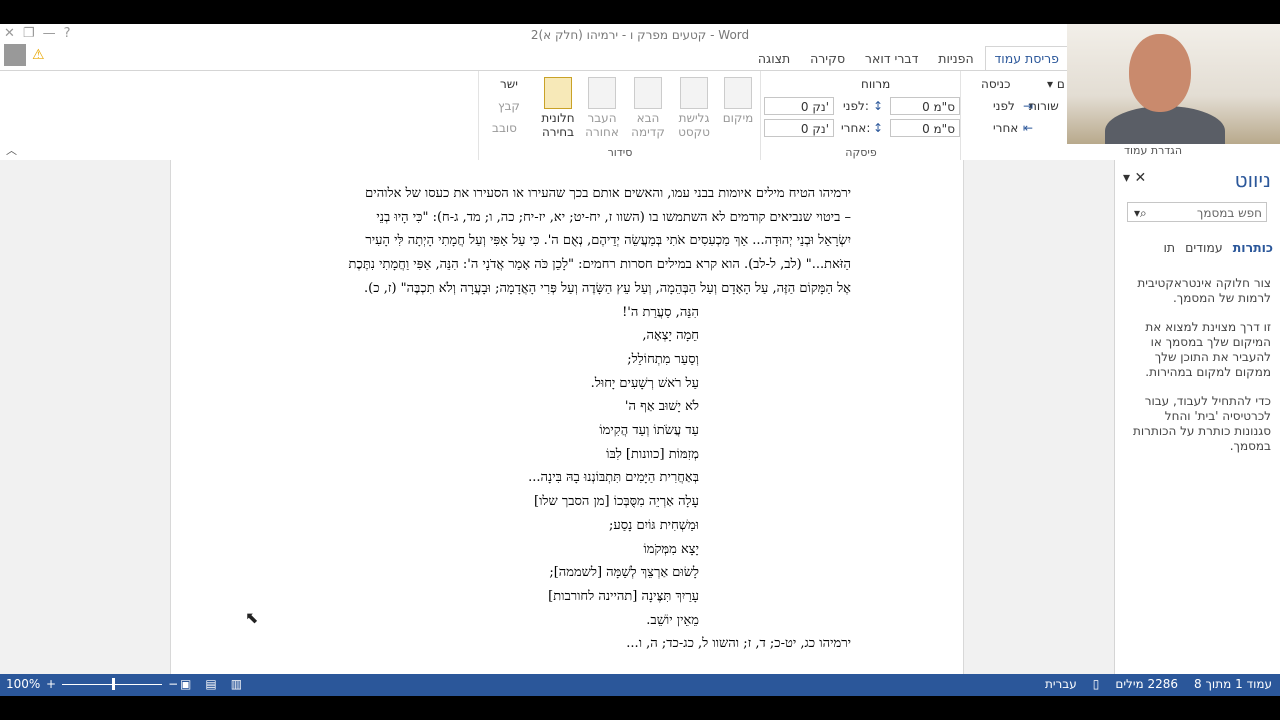 The height and width of the screenshot is (720, 1280). Describe the element at coordinates (509, 106) in the screenshot. I see `group-button: קבץ` at that location.